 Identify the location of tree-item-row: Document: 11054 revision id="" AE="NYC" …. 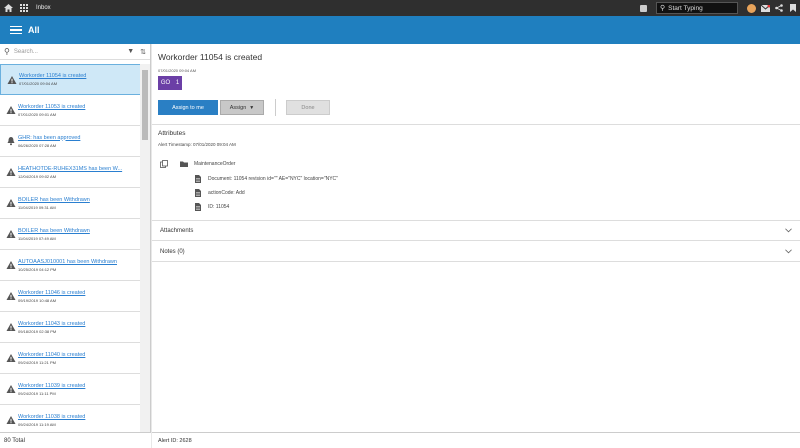
(266, 179).